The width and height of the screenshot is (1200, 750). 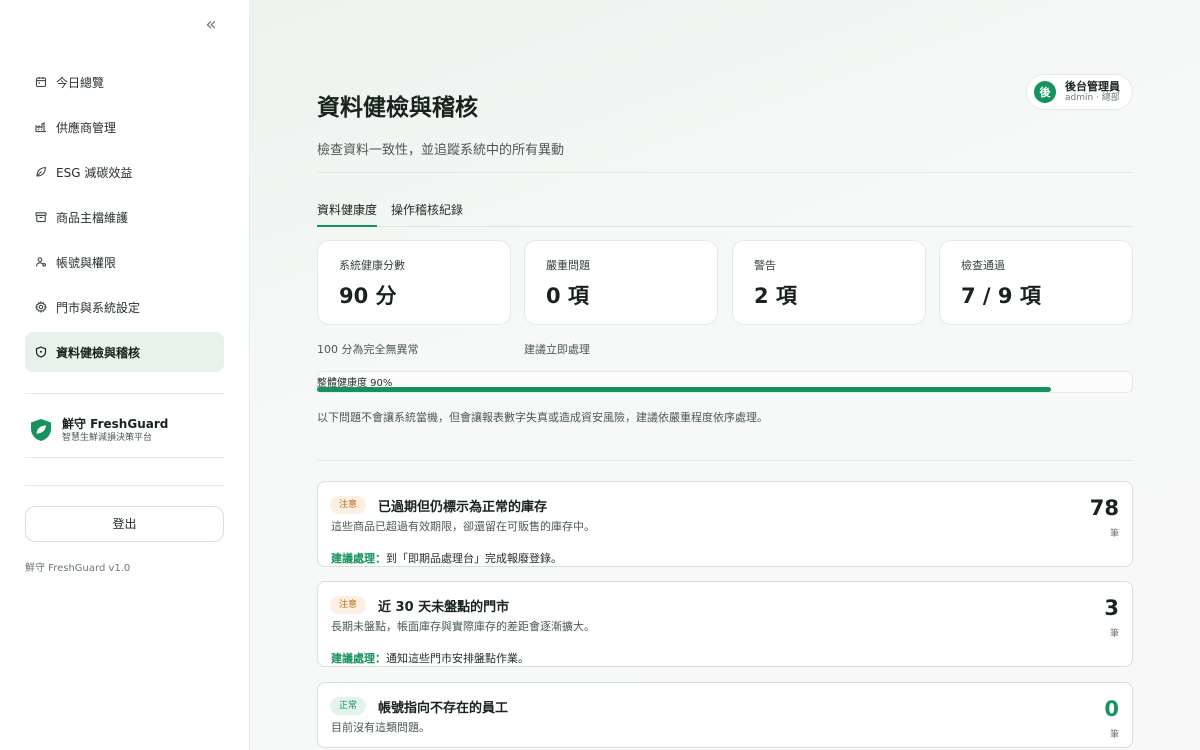 I want to click on user-menu: 後 後台管理員 admin · 總部, so click(x=1079, y=92).